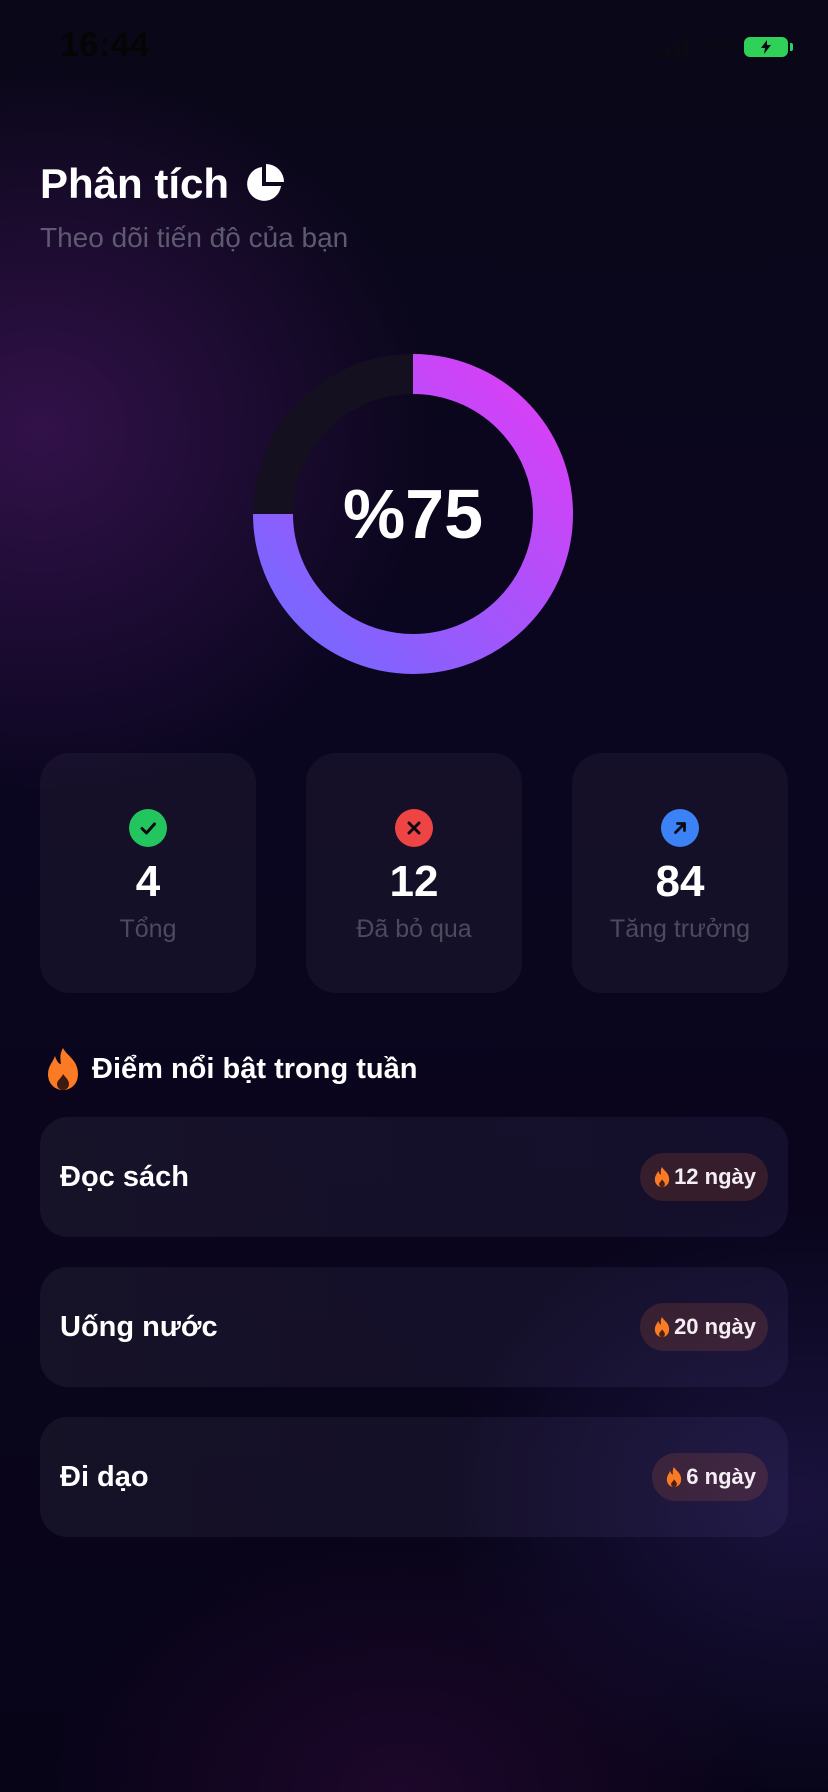  I want to click on page-header: Phân tích Theo dõi tiến độ của bạn, so click(194, 207).